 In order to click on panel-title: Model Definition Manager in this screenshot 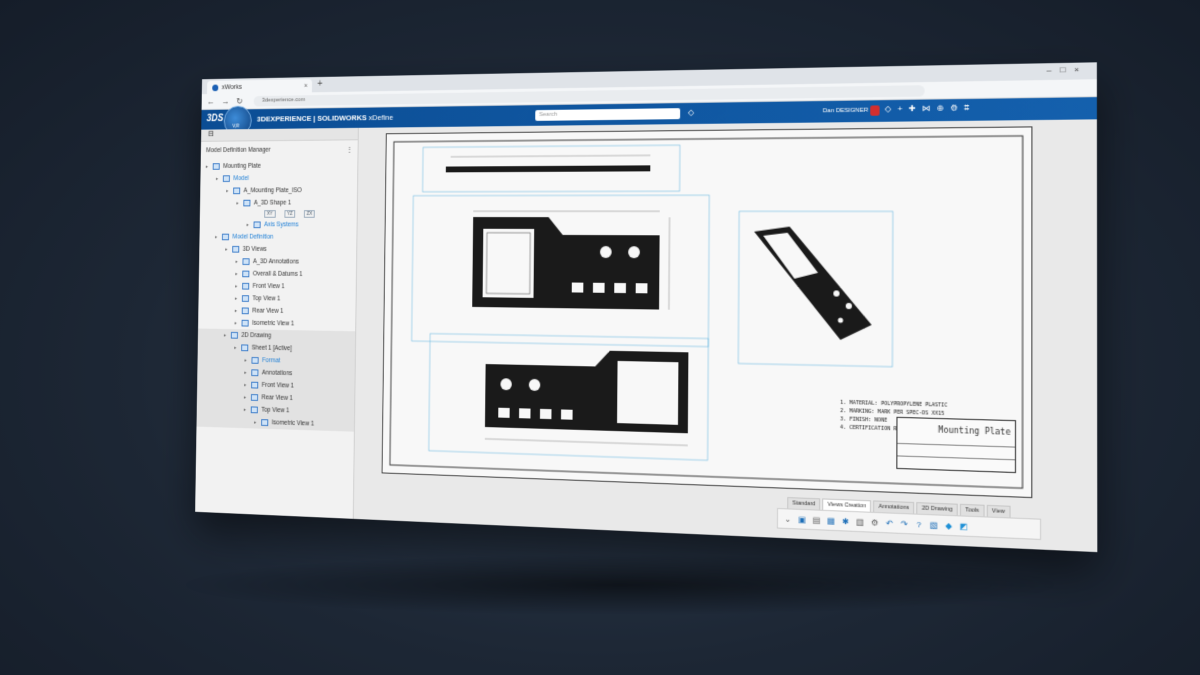, I will do `click(238, 150)`.